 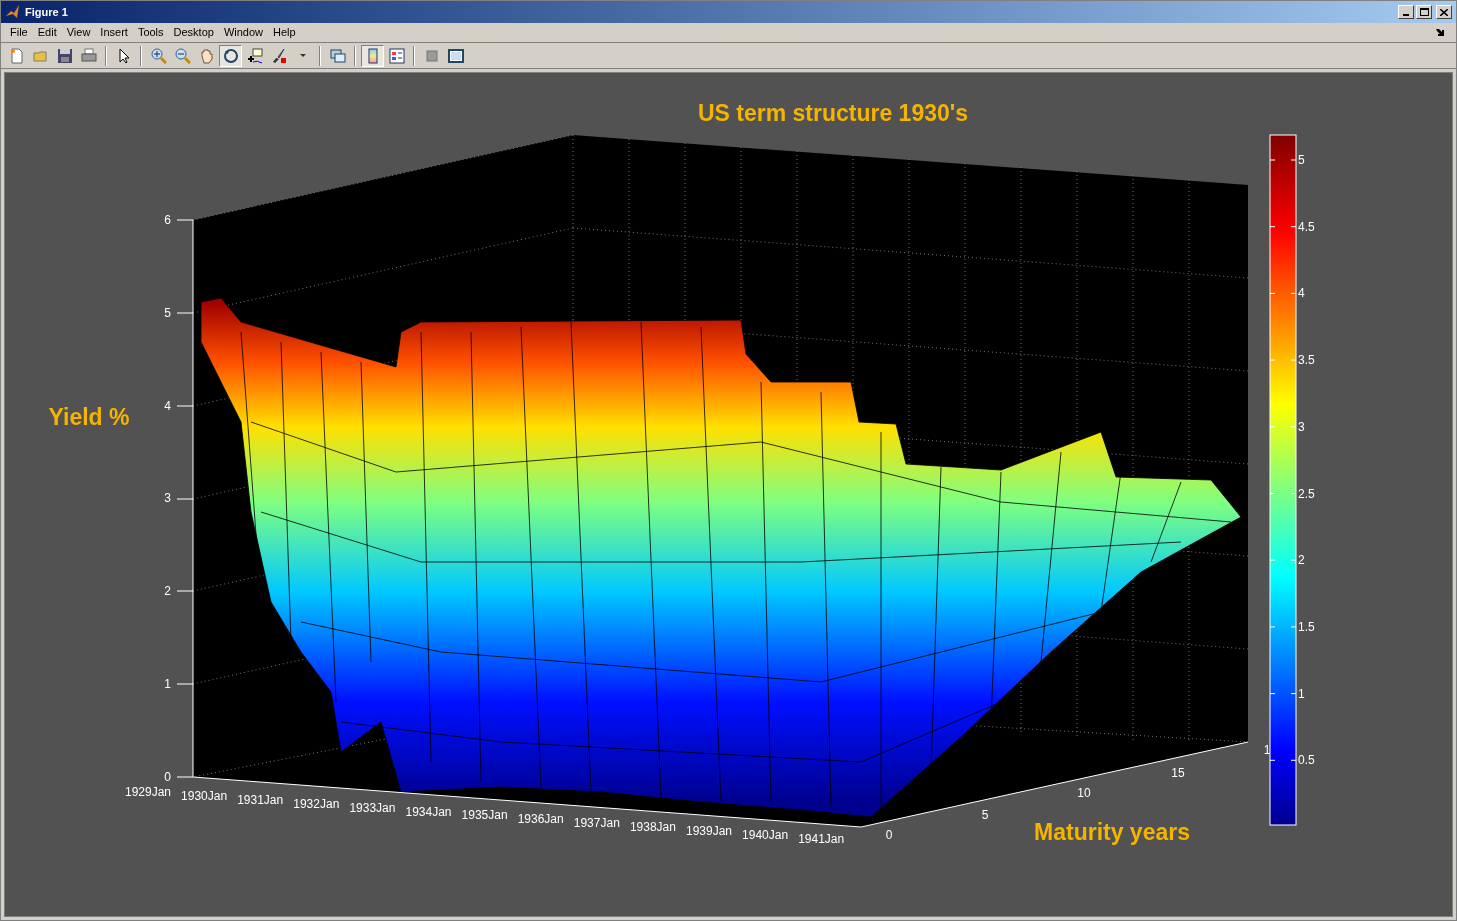 I want to click on colorbar-tick-label: 4, so click(x=1301, y=293).